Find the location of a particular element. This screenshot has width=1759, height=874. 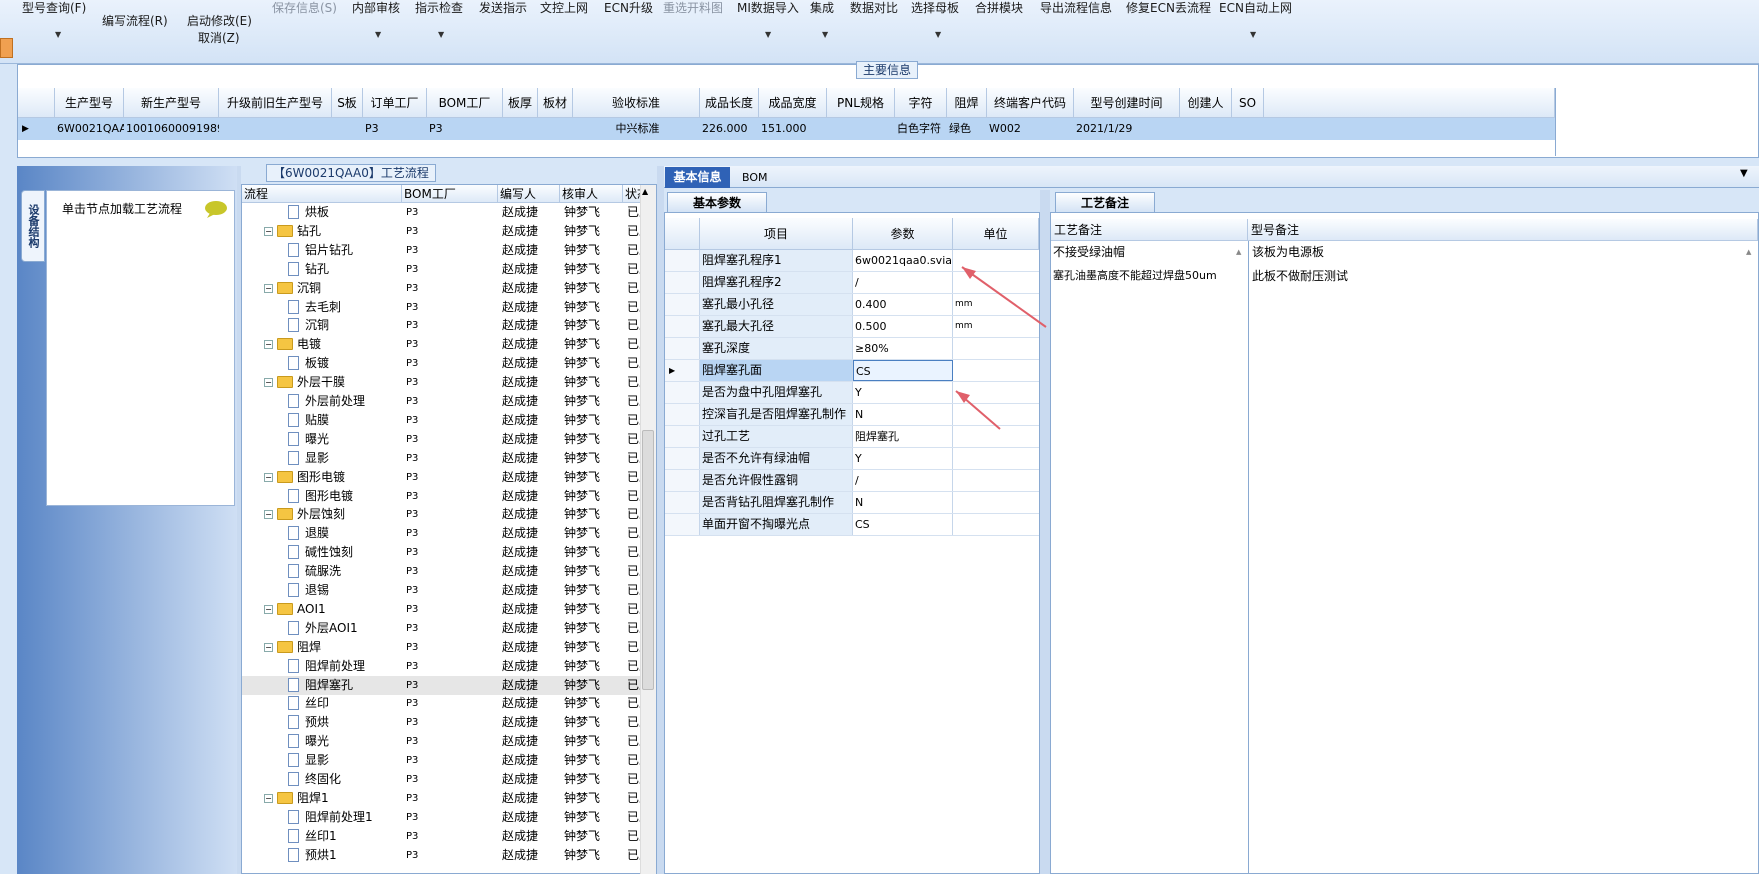

toolbar-button: 文控上网 is located at coordinates (564, 8).